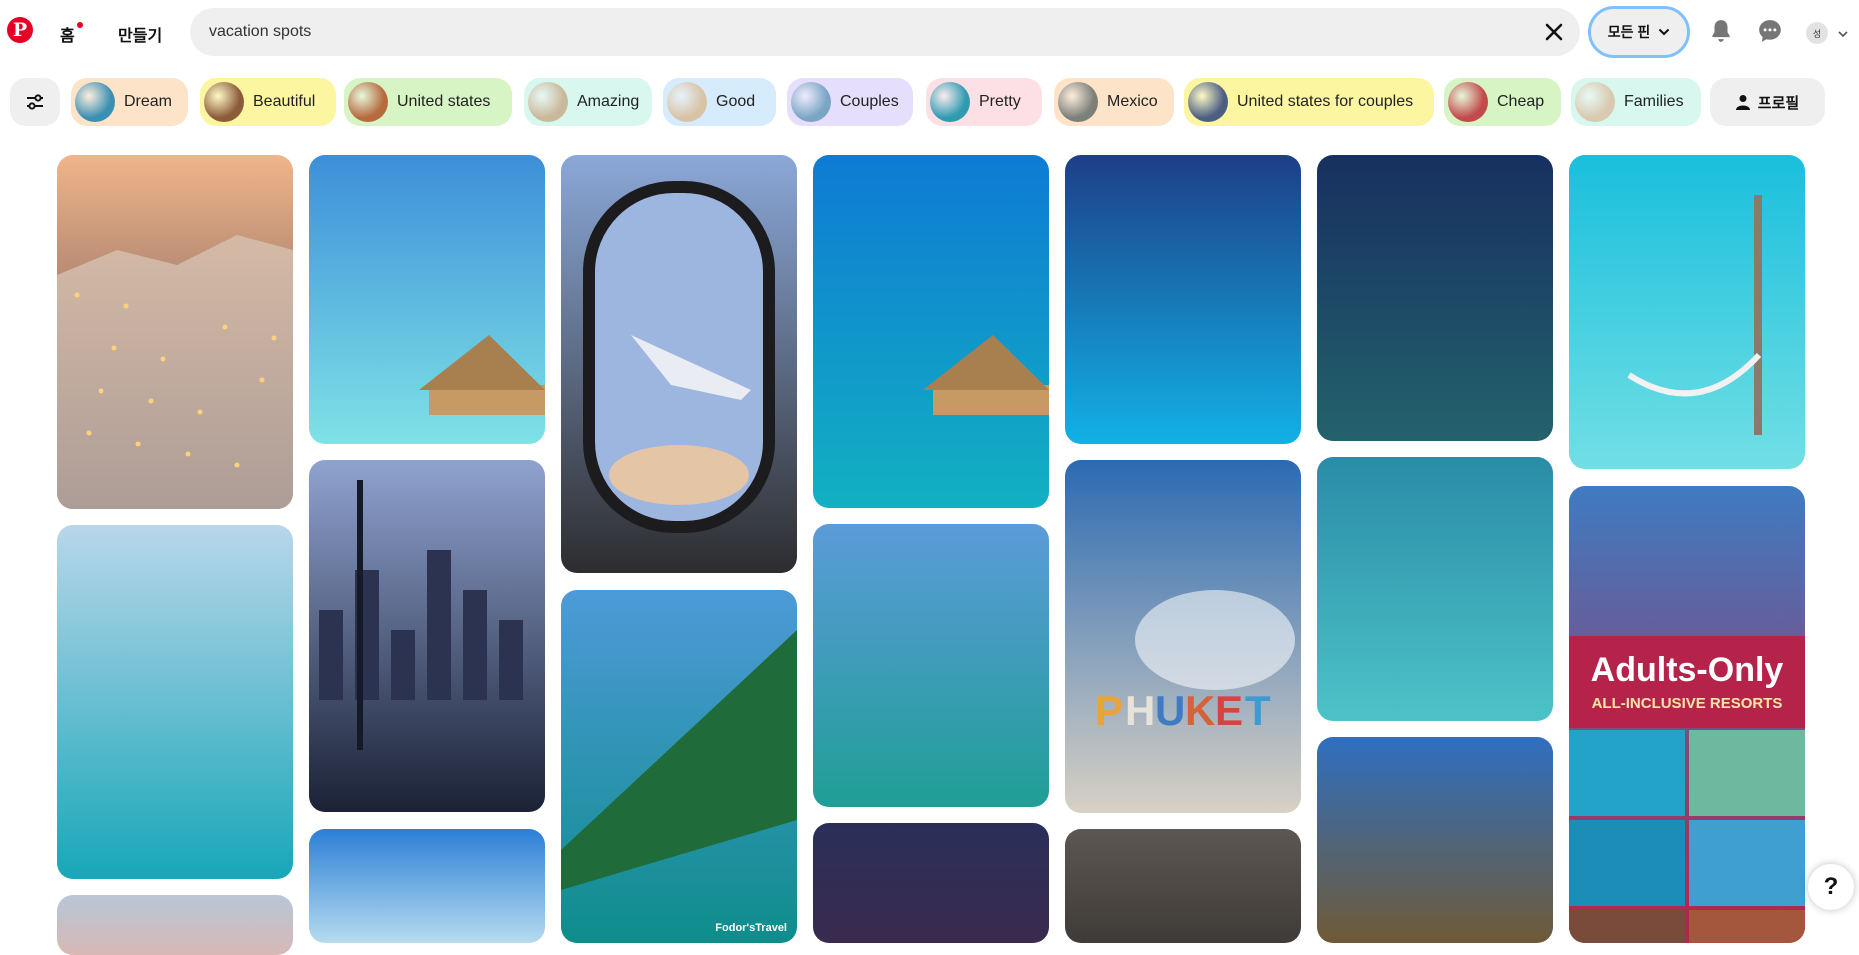 The width and height of the screenshot is (1859, 955). I want to click on search-chip-united-states: United states, so click(428, 102).